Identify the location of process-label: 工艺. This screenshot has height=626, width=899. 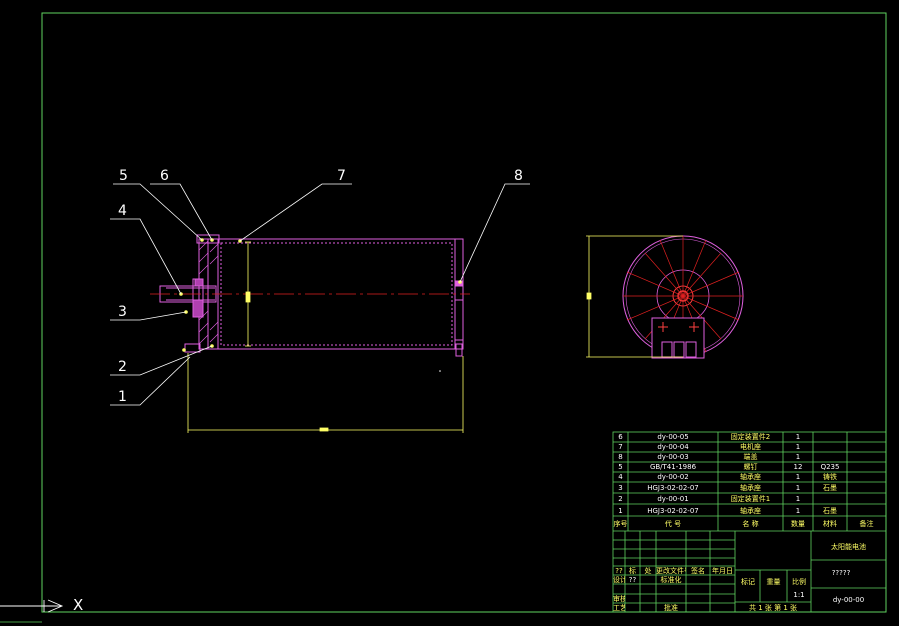
(619, 608).